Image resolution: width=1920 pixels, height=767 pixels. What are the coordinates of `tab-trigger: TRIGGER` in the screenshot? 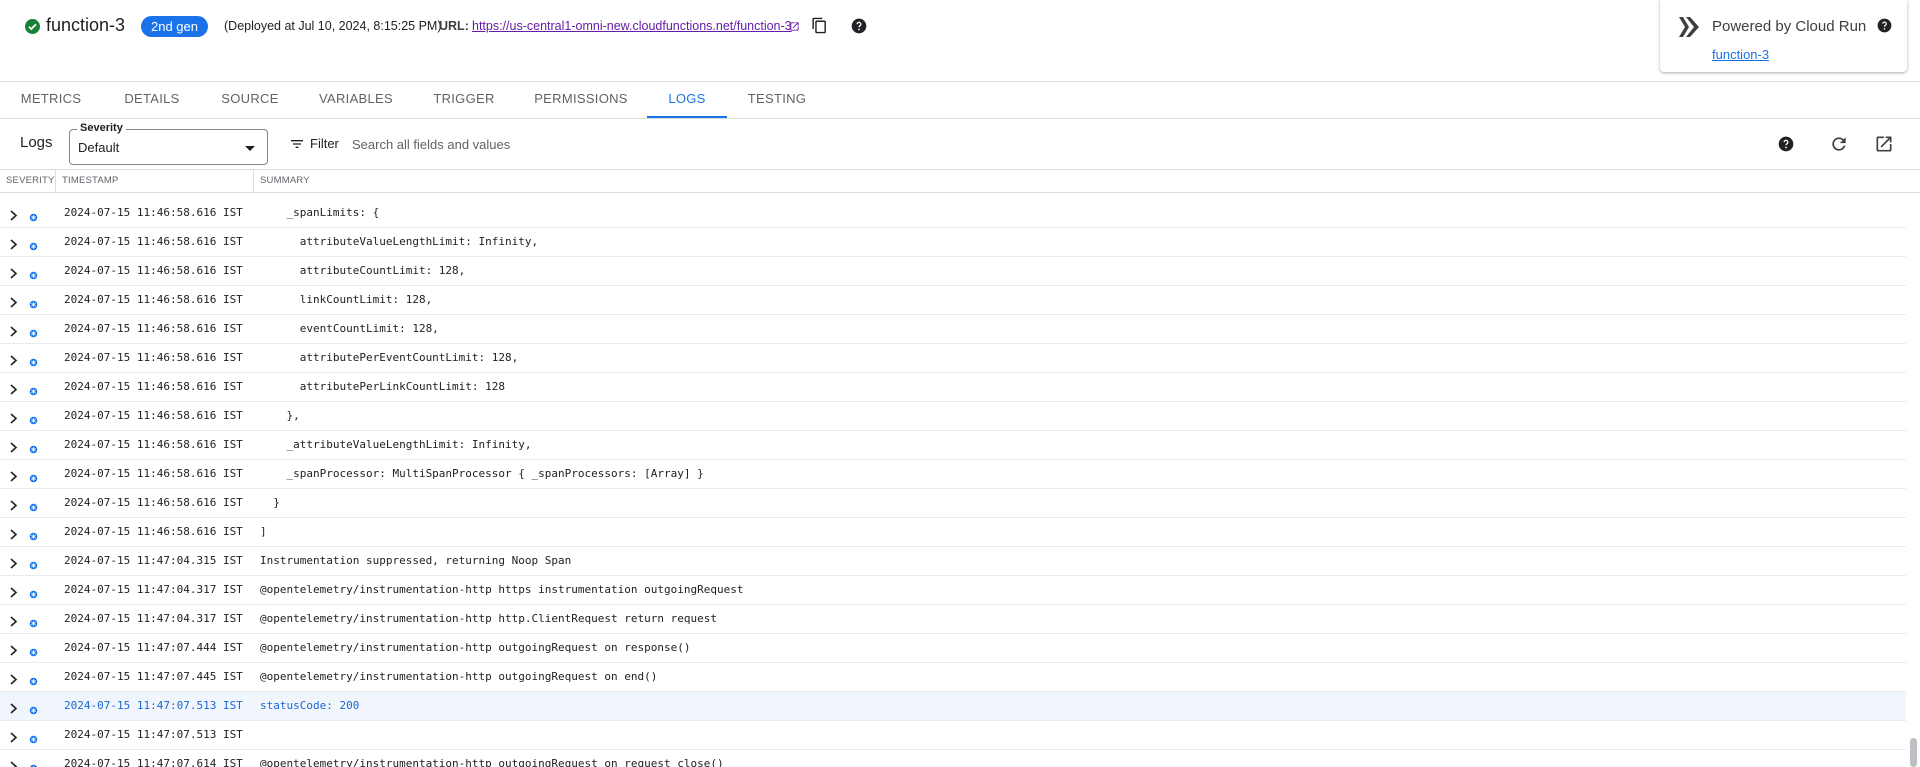 It's located at (464, 100).